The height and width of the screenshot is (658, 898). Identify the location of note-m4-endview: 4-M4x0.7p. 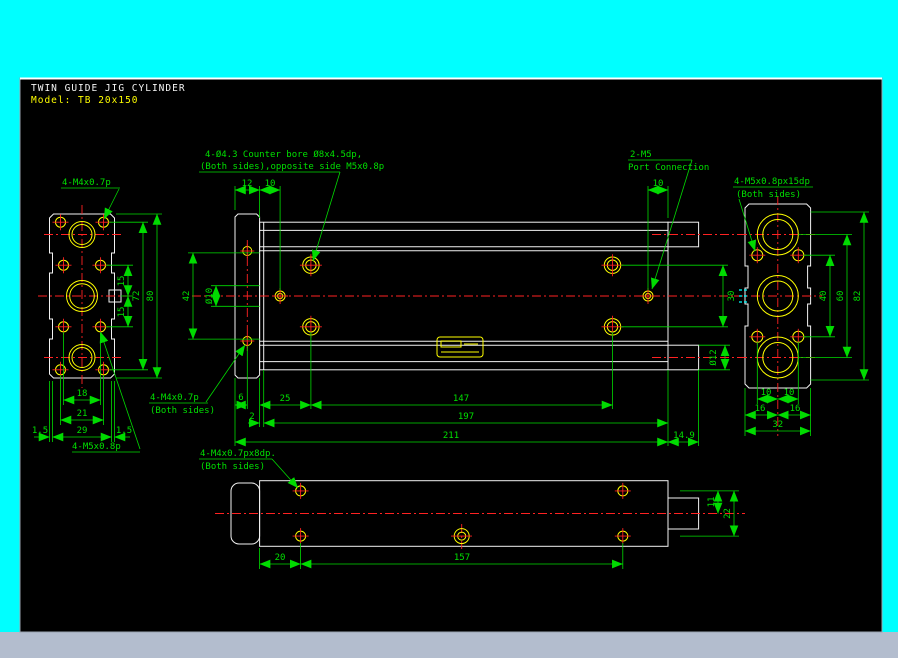
(86, 183).